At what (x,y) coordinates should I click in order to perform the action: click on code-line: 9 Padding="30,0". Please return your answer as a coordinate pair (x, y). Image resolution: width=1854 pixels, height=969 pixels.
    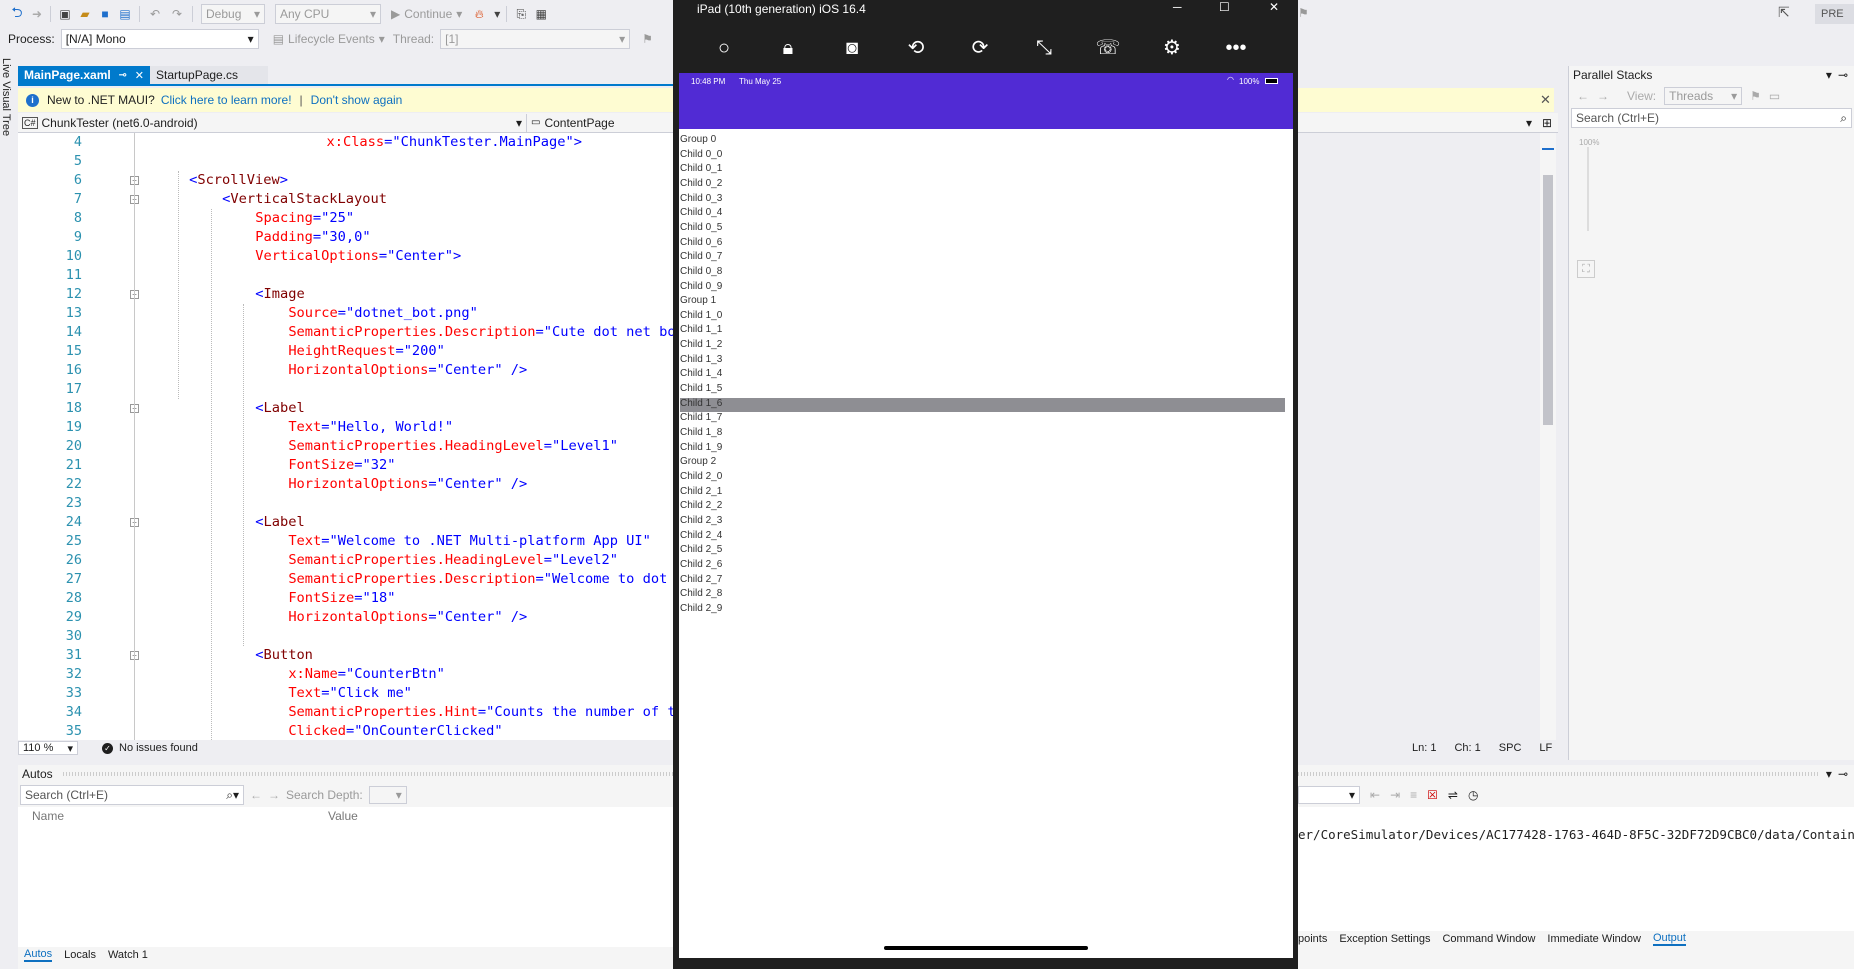
    Looking at the image, I should click on (347, 237).